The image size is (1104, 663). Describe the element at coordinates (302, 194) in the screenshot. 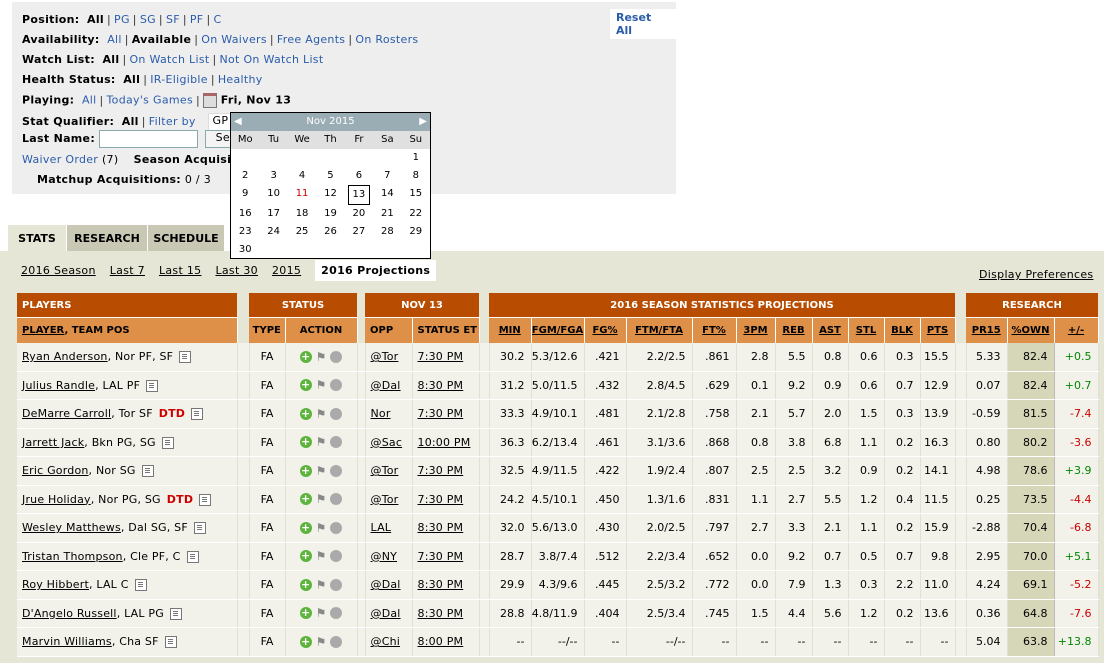

I see `calendar-day: 11` at that location.